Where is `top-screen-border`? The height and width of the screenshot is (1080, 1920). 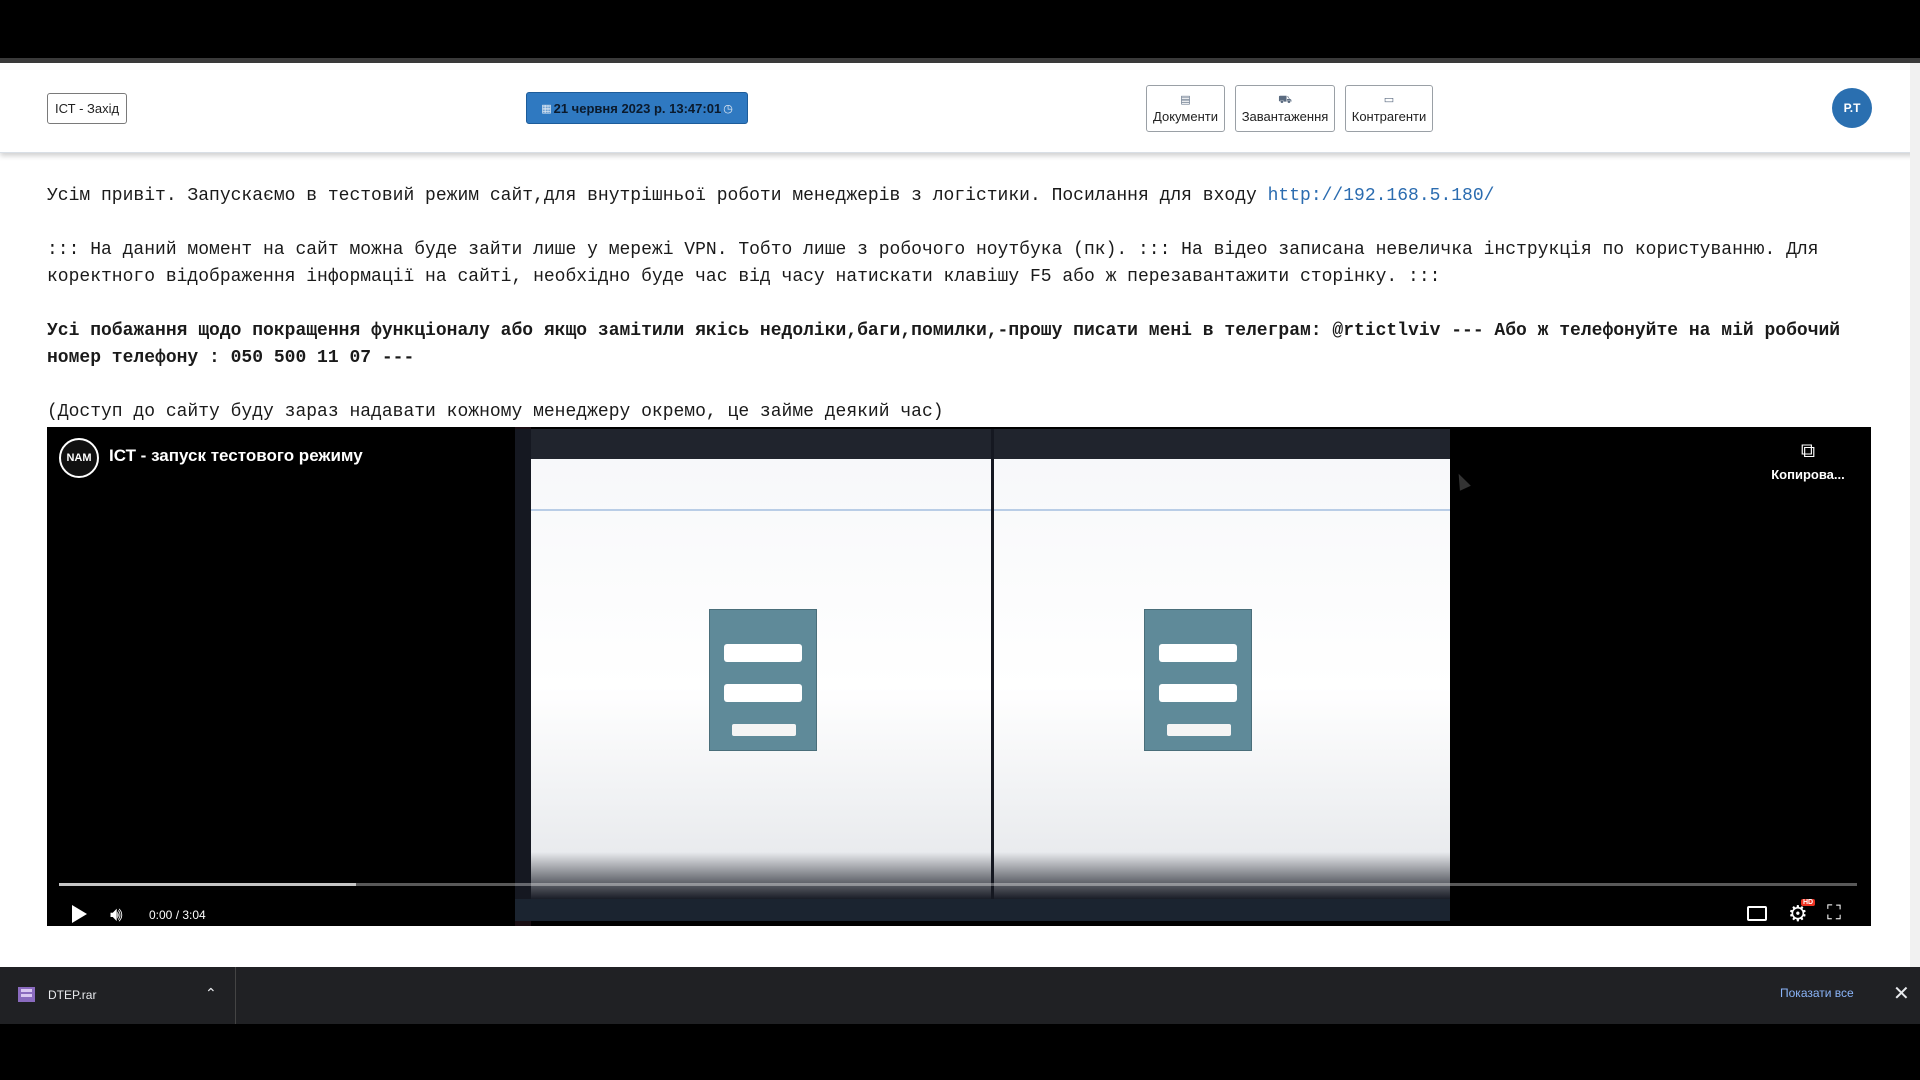
top-screen-border is located at coordinates (960, 29).